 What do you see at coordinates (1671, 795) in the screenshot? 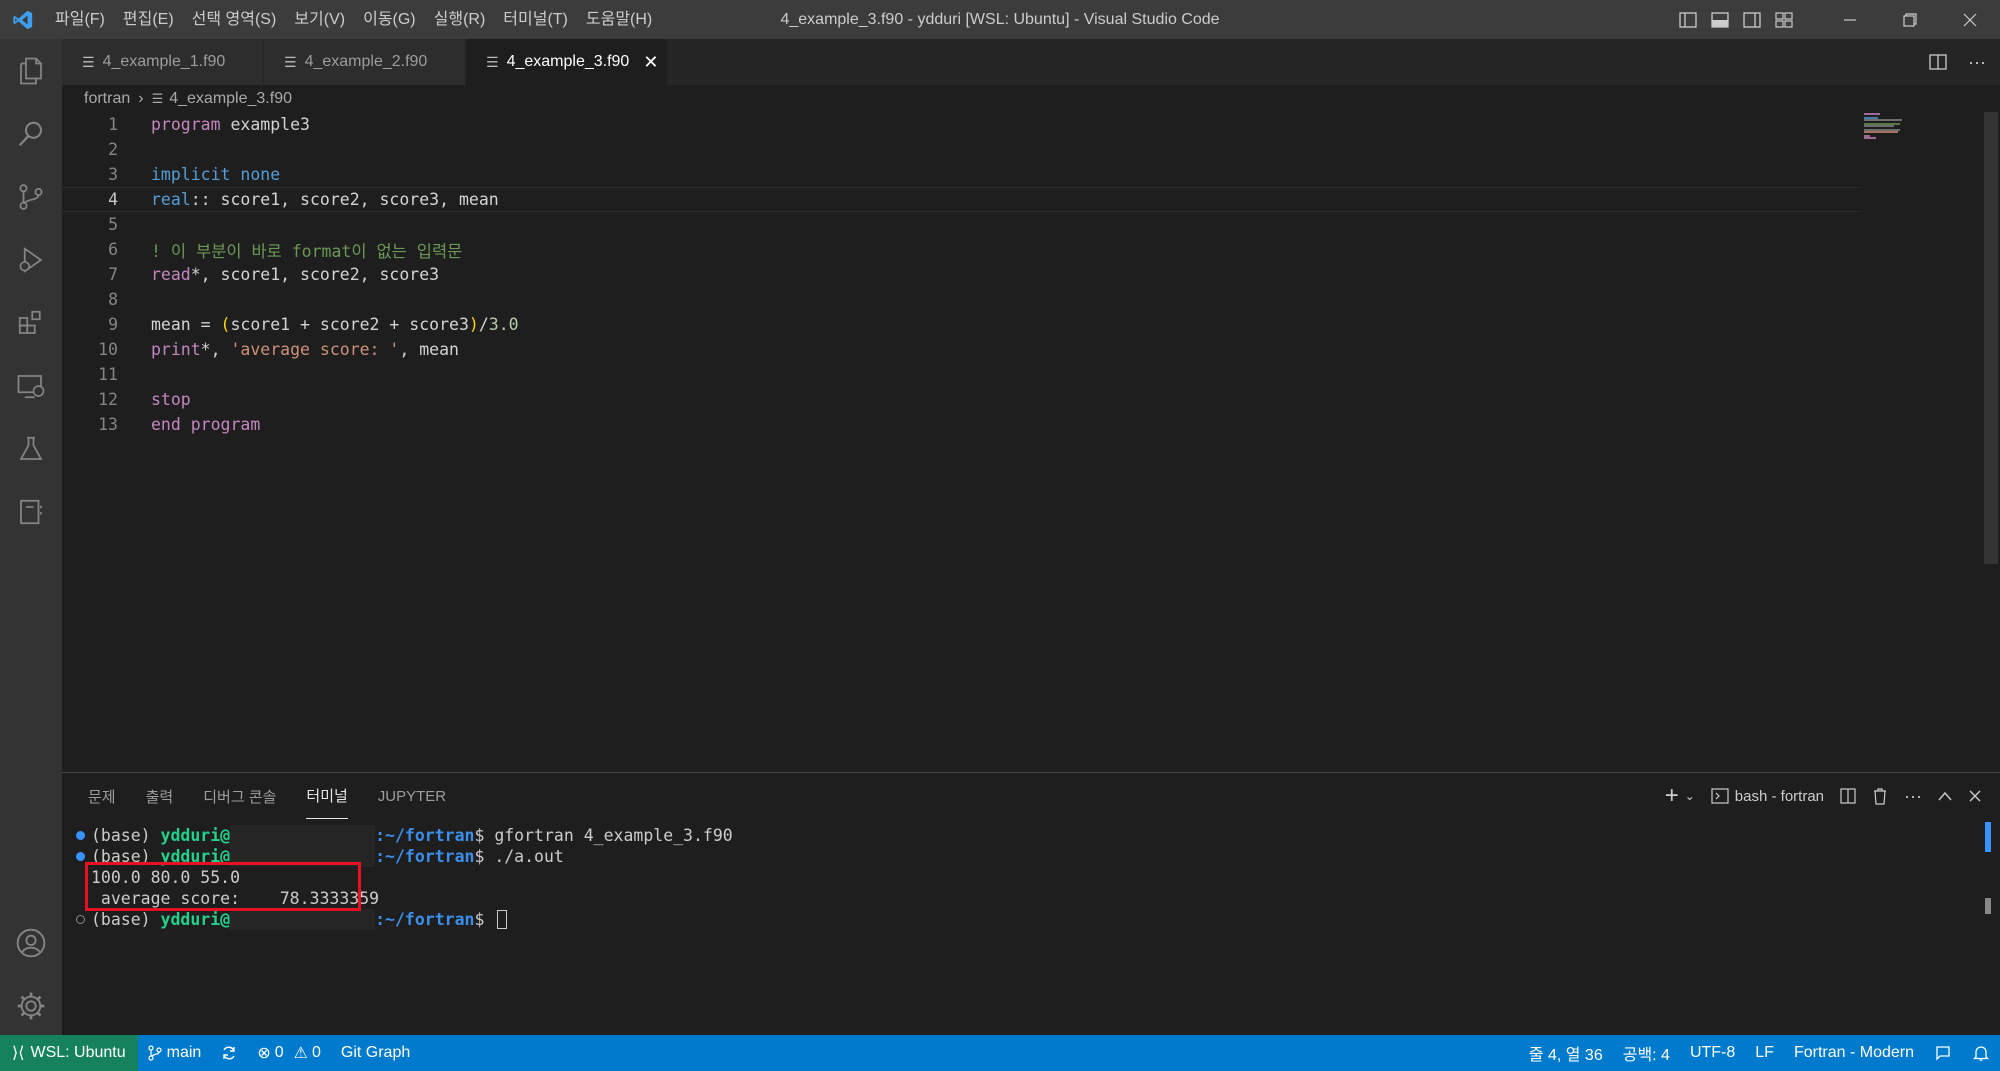
I see `plus-icon: +` at bounding box center [1671, 795].